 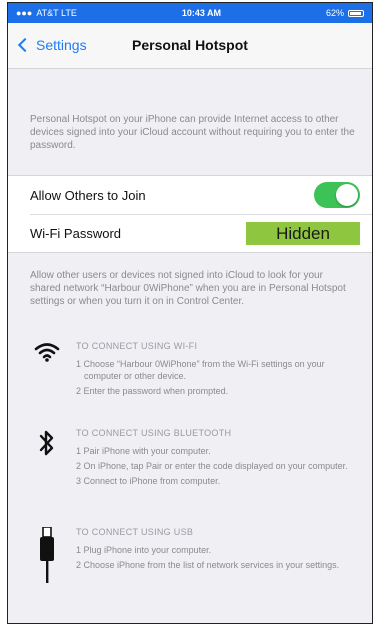 I want to click on instruction-step: 1 Pair iPhone with your computer., so click(x=143, y=451).